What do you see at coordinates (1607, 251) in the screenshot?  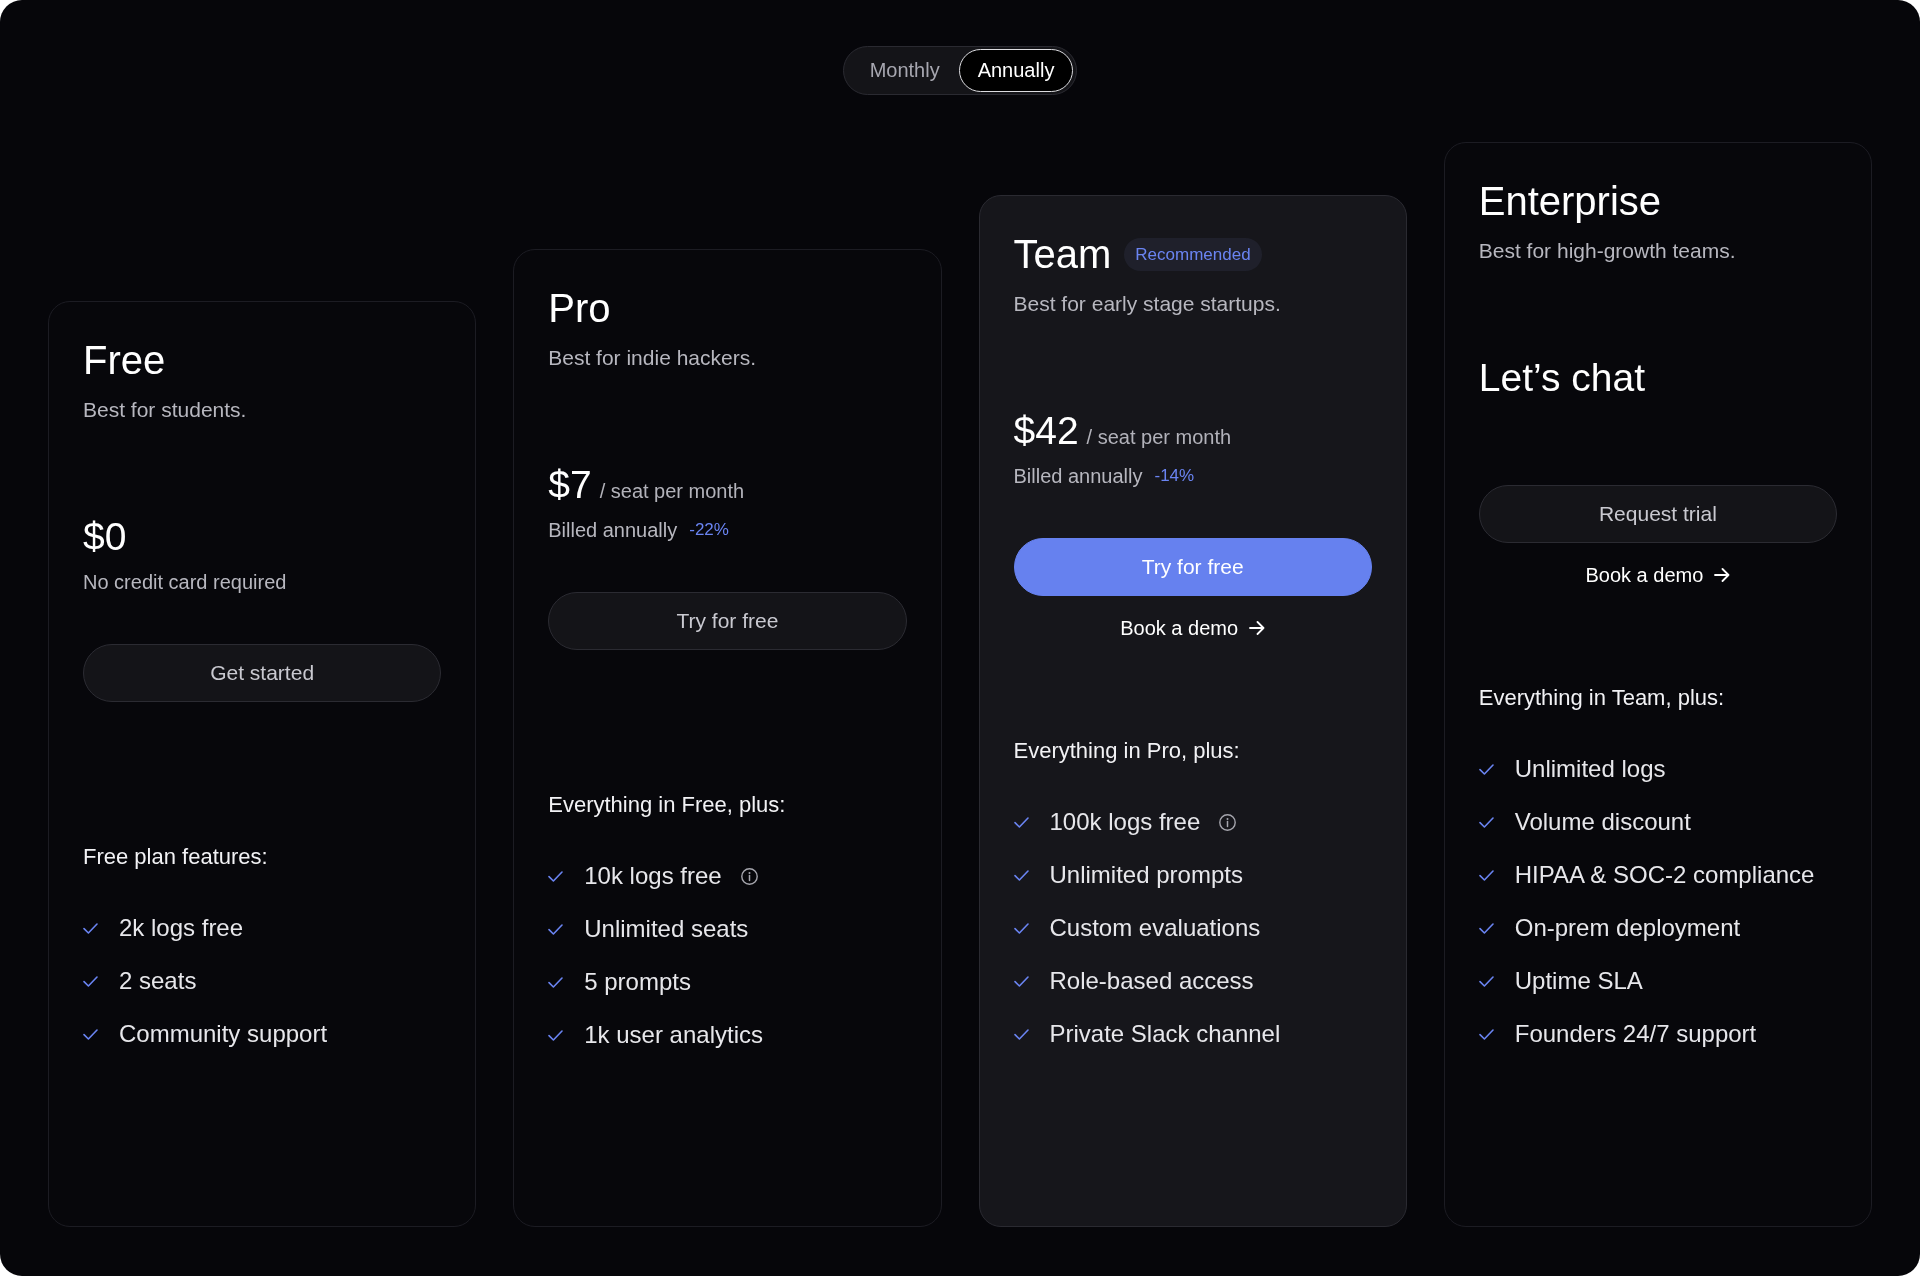 I see `plan-tagline: Best for high-growth teams.` at bounding box center [1607, 251].